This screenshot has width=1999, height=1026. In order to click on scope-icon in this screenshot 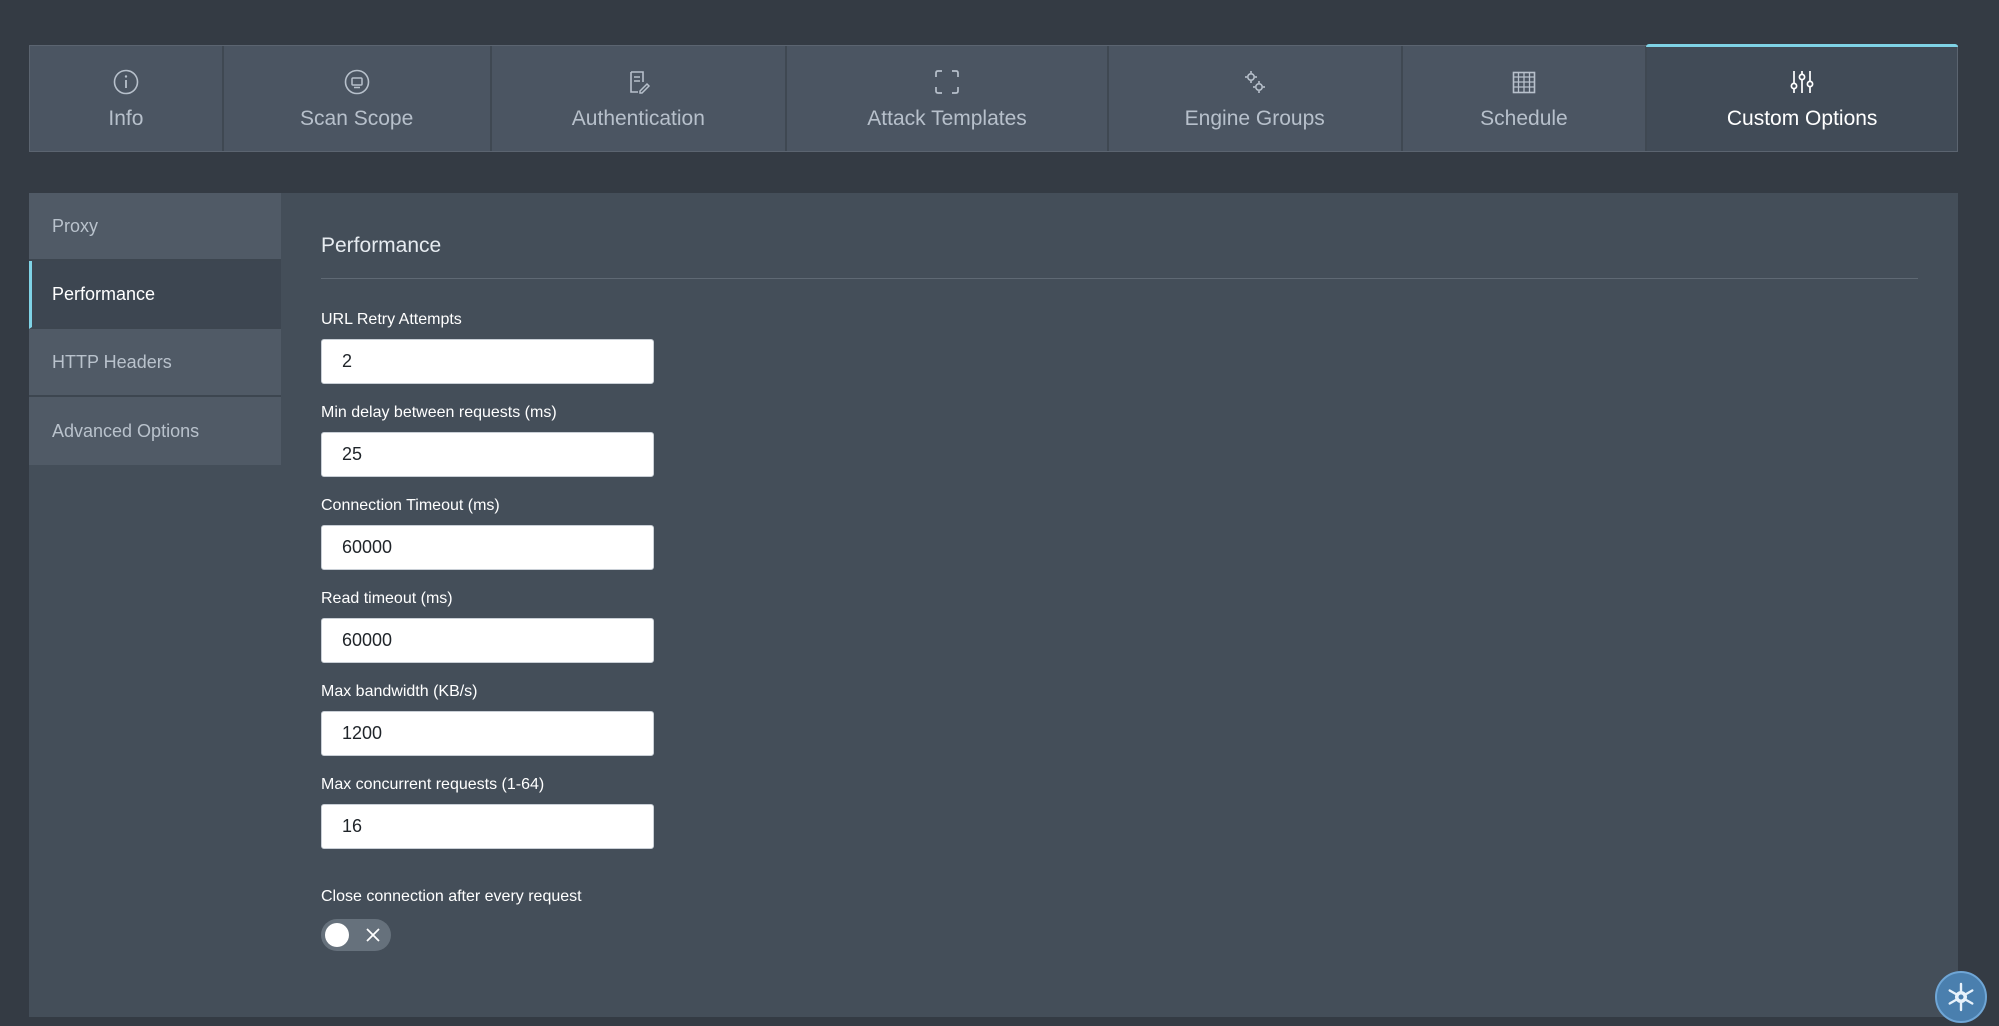, I will do `click(357, 82)`.